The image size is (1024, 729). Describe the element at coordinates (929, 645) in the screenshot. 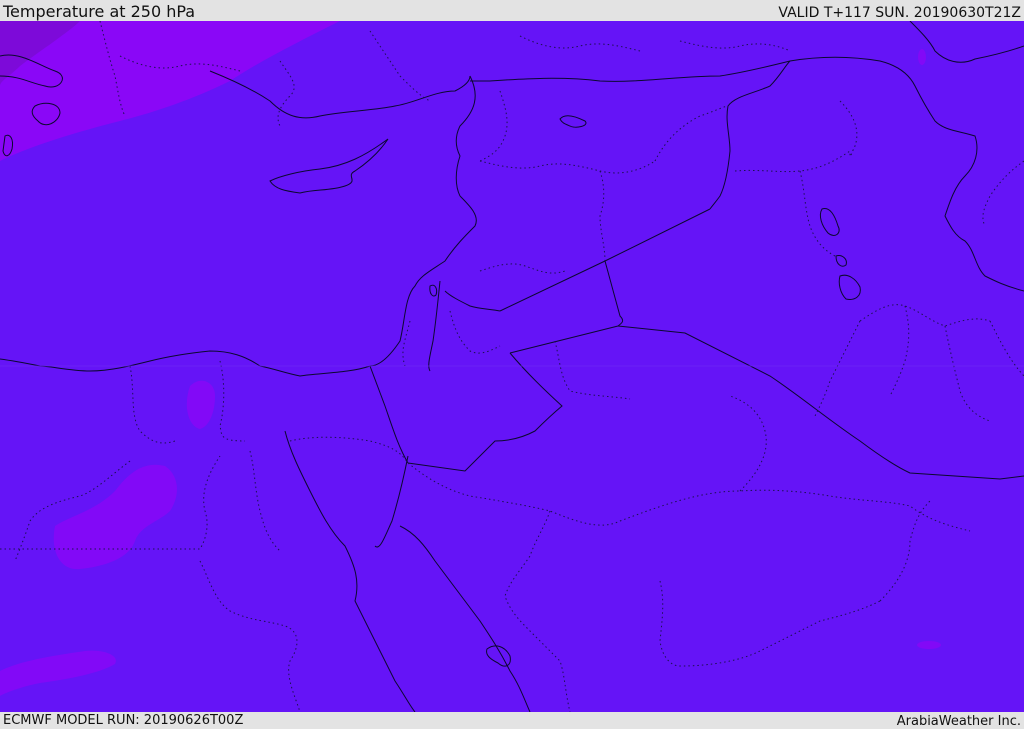

I see `warm-region-southeast` at that location.